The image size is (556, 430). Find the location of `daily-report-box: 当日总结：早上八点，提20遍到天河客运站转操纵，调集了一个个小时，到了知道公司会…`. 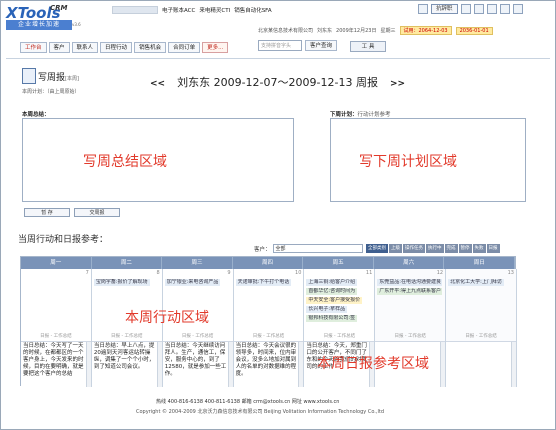

daily-report-box: 当日总结：早上八点，提20遍到天河客运站转操纵，调集了一个个小时，到了知道公司会… is located at coordinates (126, 364).